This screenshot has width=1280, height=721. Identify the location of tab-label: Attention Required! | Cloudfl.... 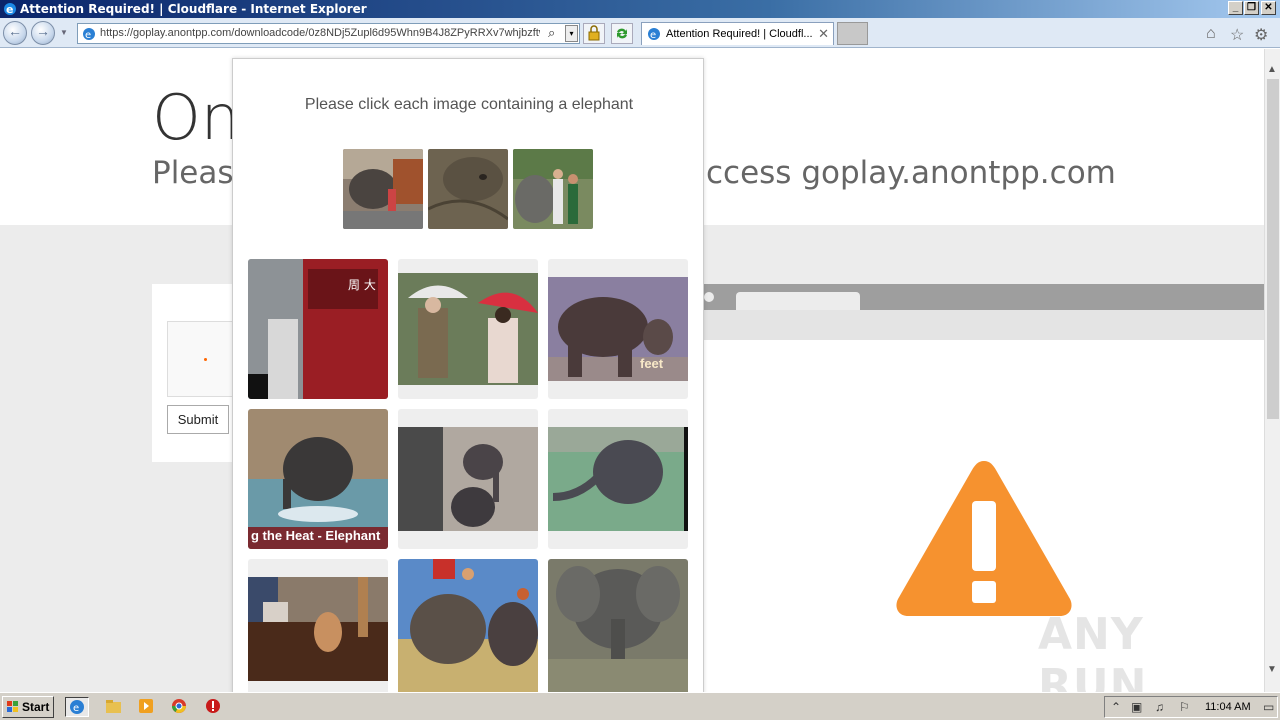
(739, 34).